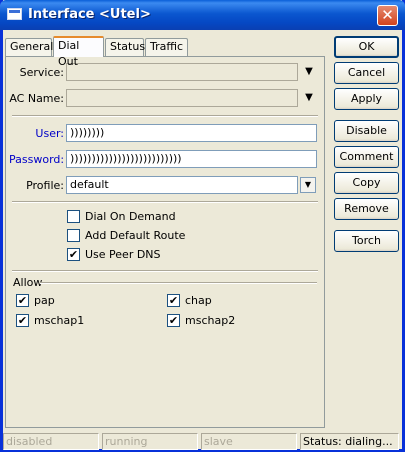  What do you see at coordinates (191, 159) in the screenshot?
I see `password-field: ))))))))))))))))))))))))))` at bounding box center [191, 159].